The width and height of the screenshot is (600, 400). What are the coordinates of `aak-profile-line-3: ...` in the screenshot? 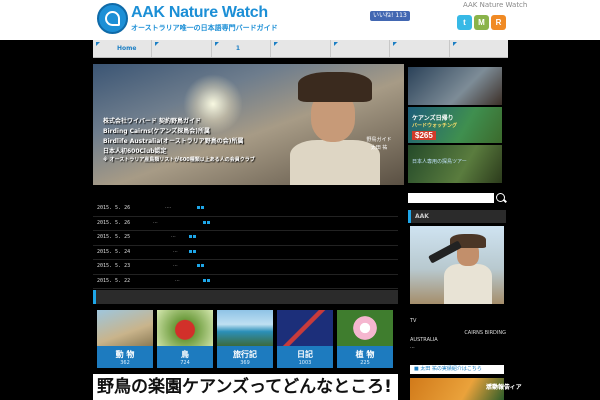 It's located at (412, 347).